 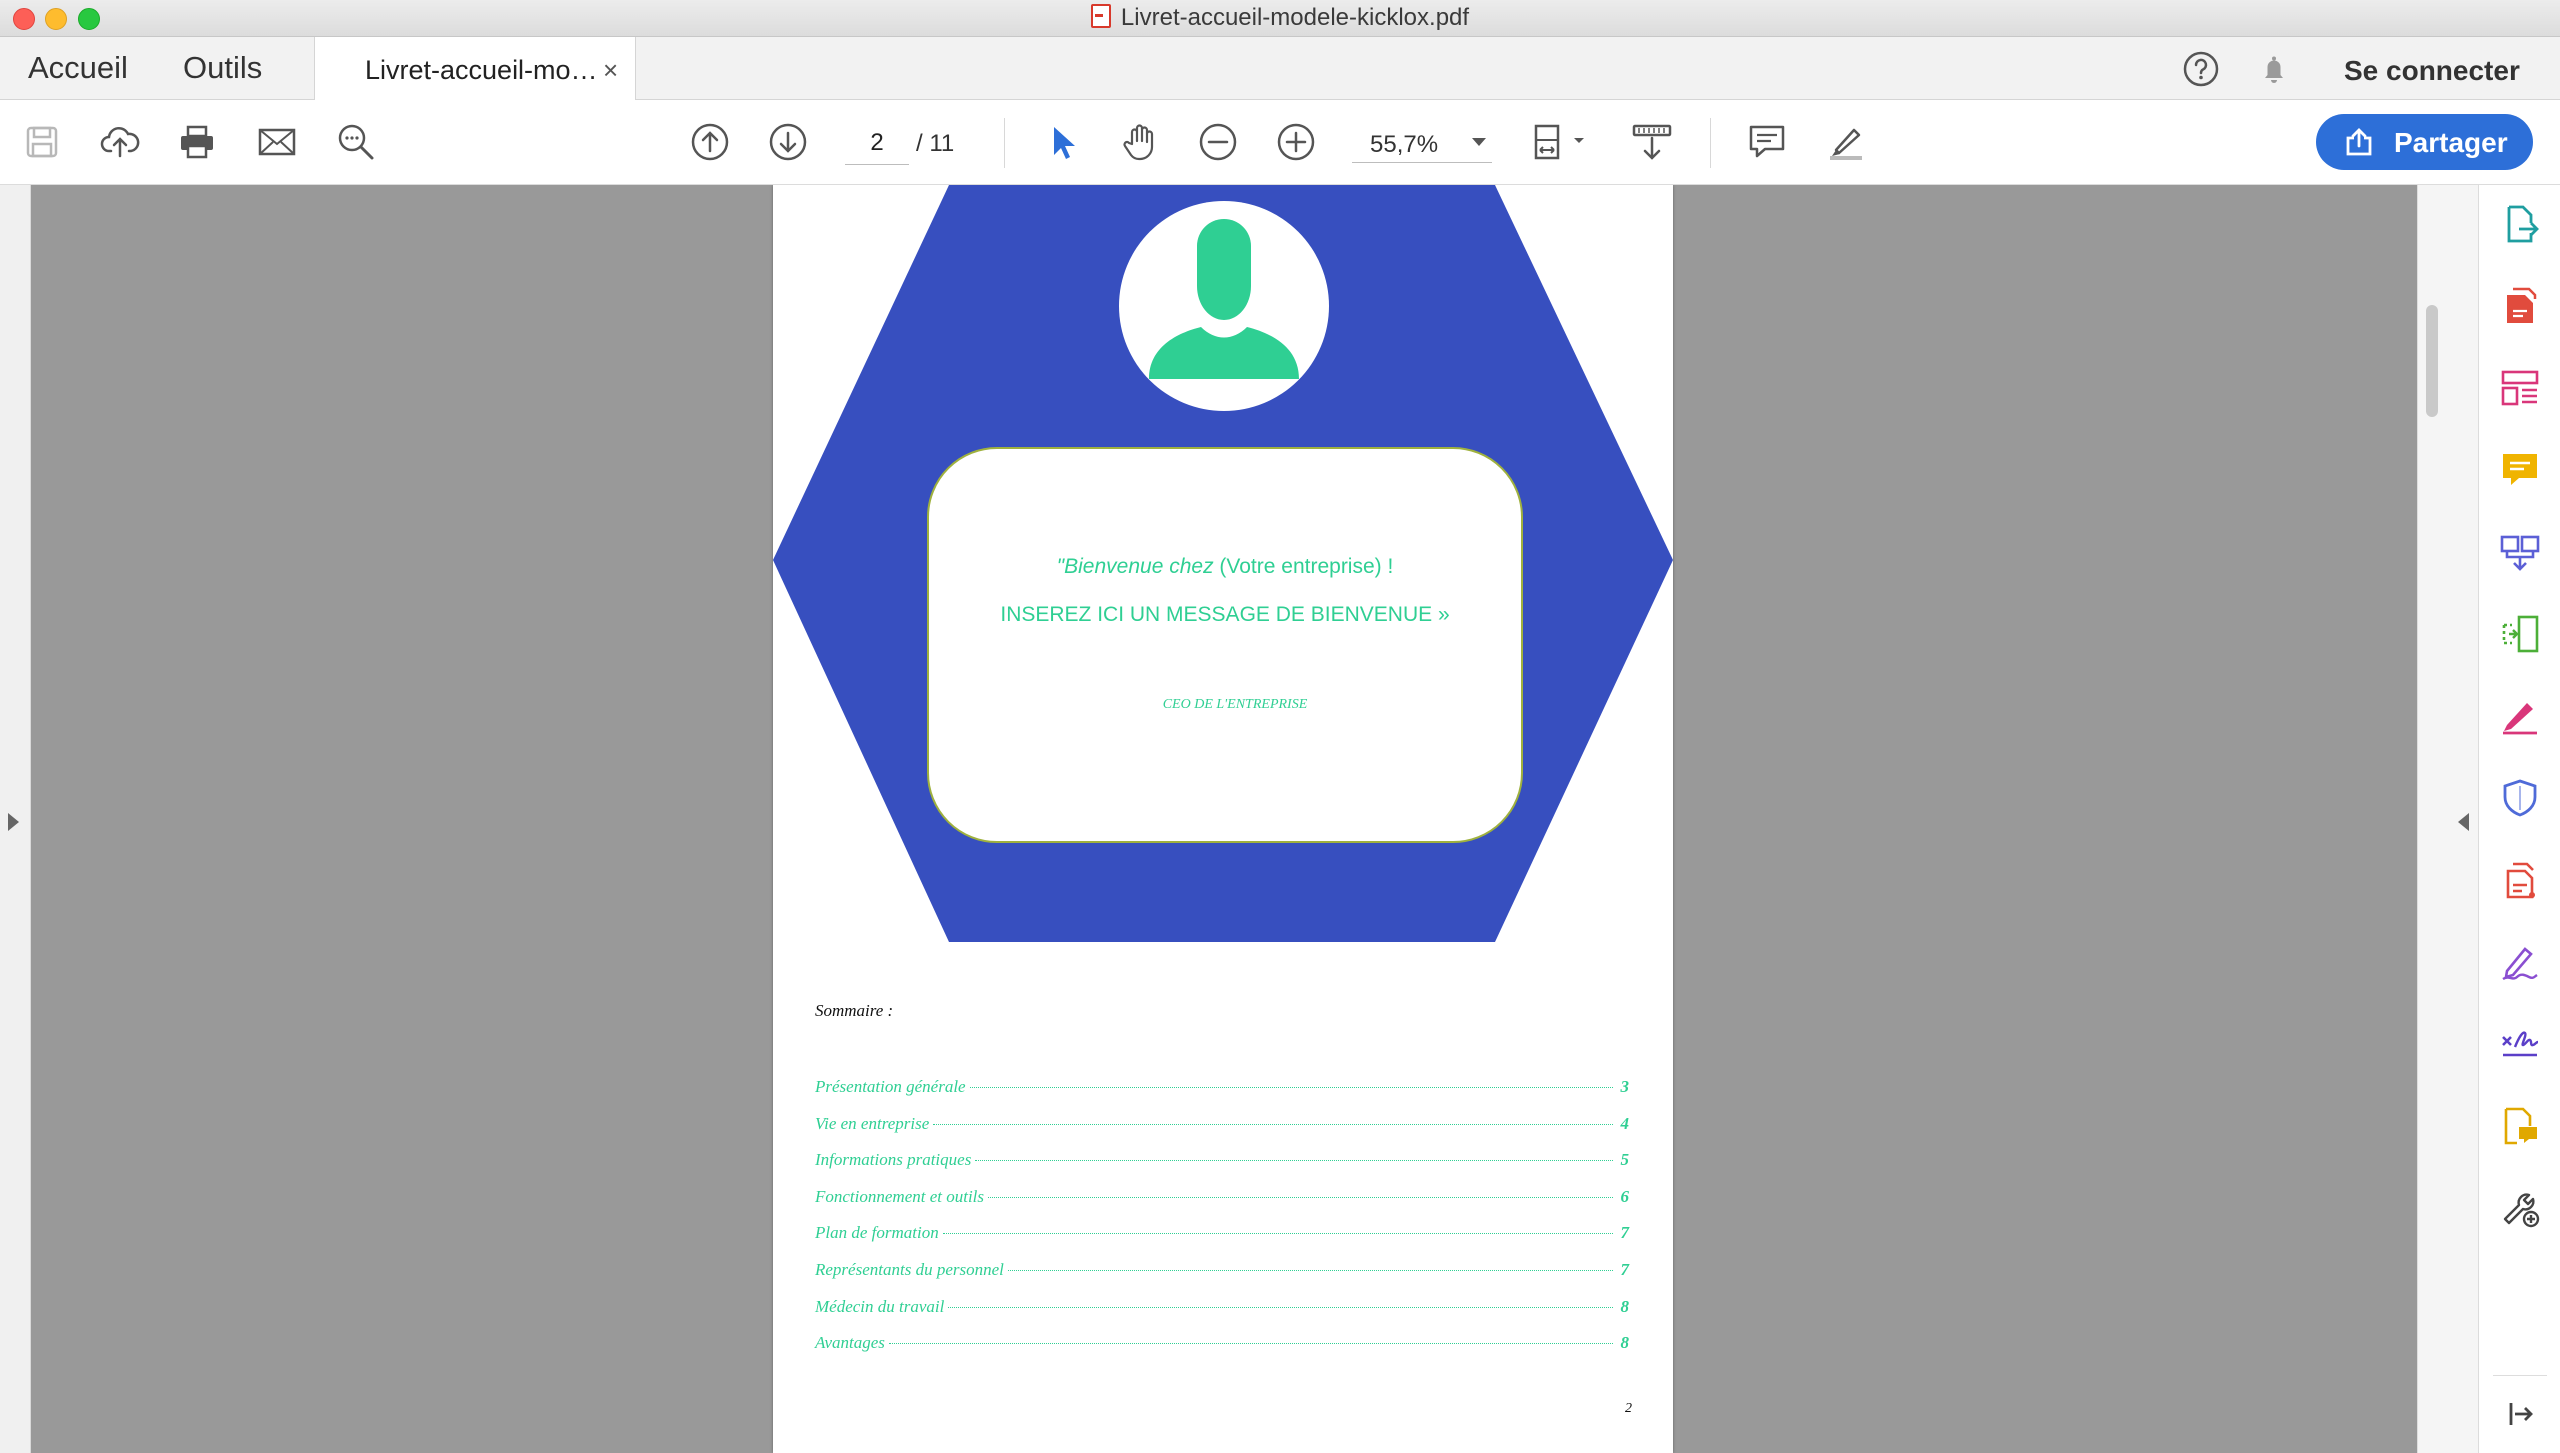 I want to click on toc-entry-label: Vie en entreprise, so click(x=872, y=1123).